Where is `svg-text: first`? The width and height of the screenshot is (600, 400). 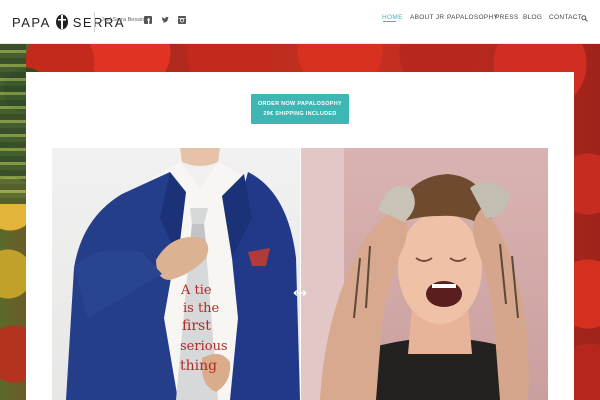 svg-text: first is located at coordinates (196, 326).